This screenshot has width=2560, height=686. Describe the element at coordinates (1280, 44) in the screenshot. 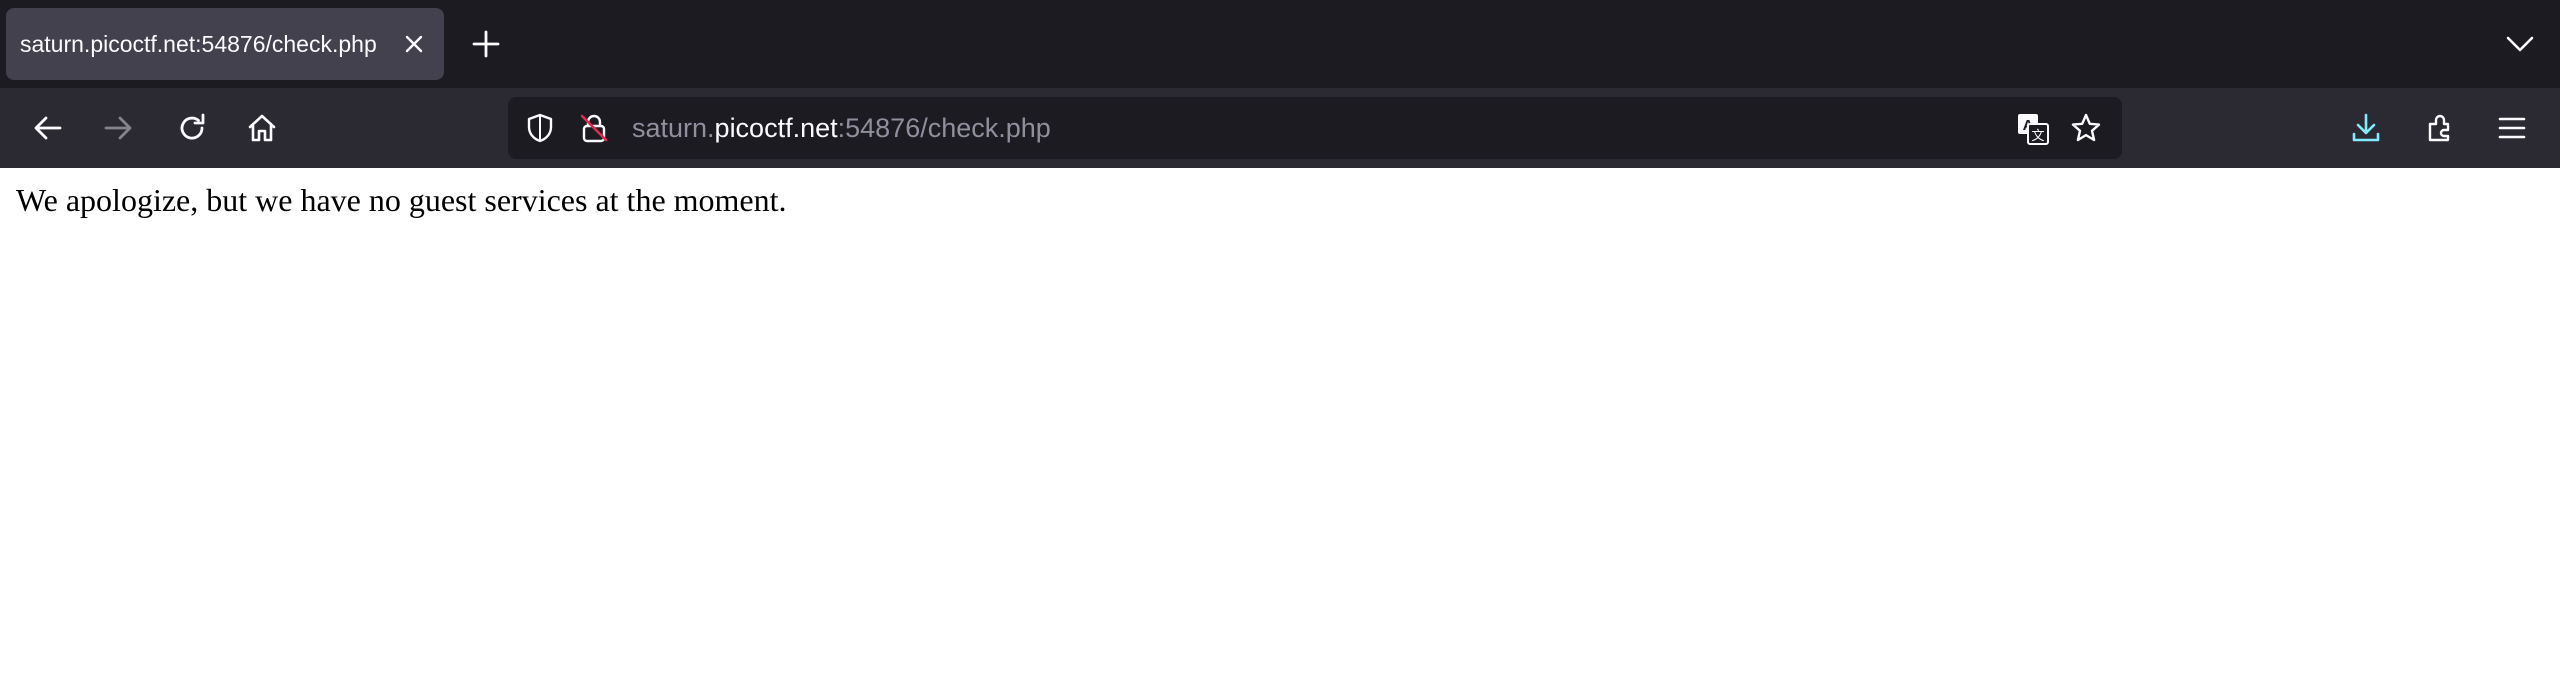

I see `tab-strip: saturn.picoctf.net:54876/check.php` at that location.